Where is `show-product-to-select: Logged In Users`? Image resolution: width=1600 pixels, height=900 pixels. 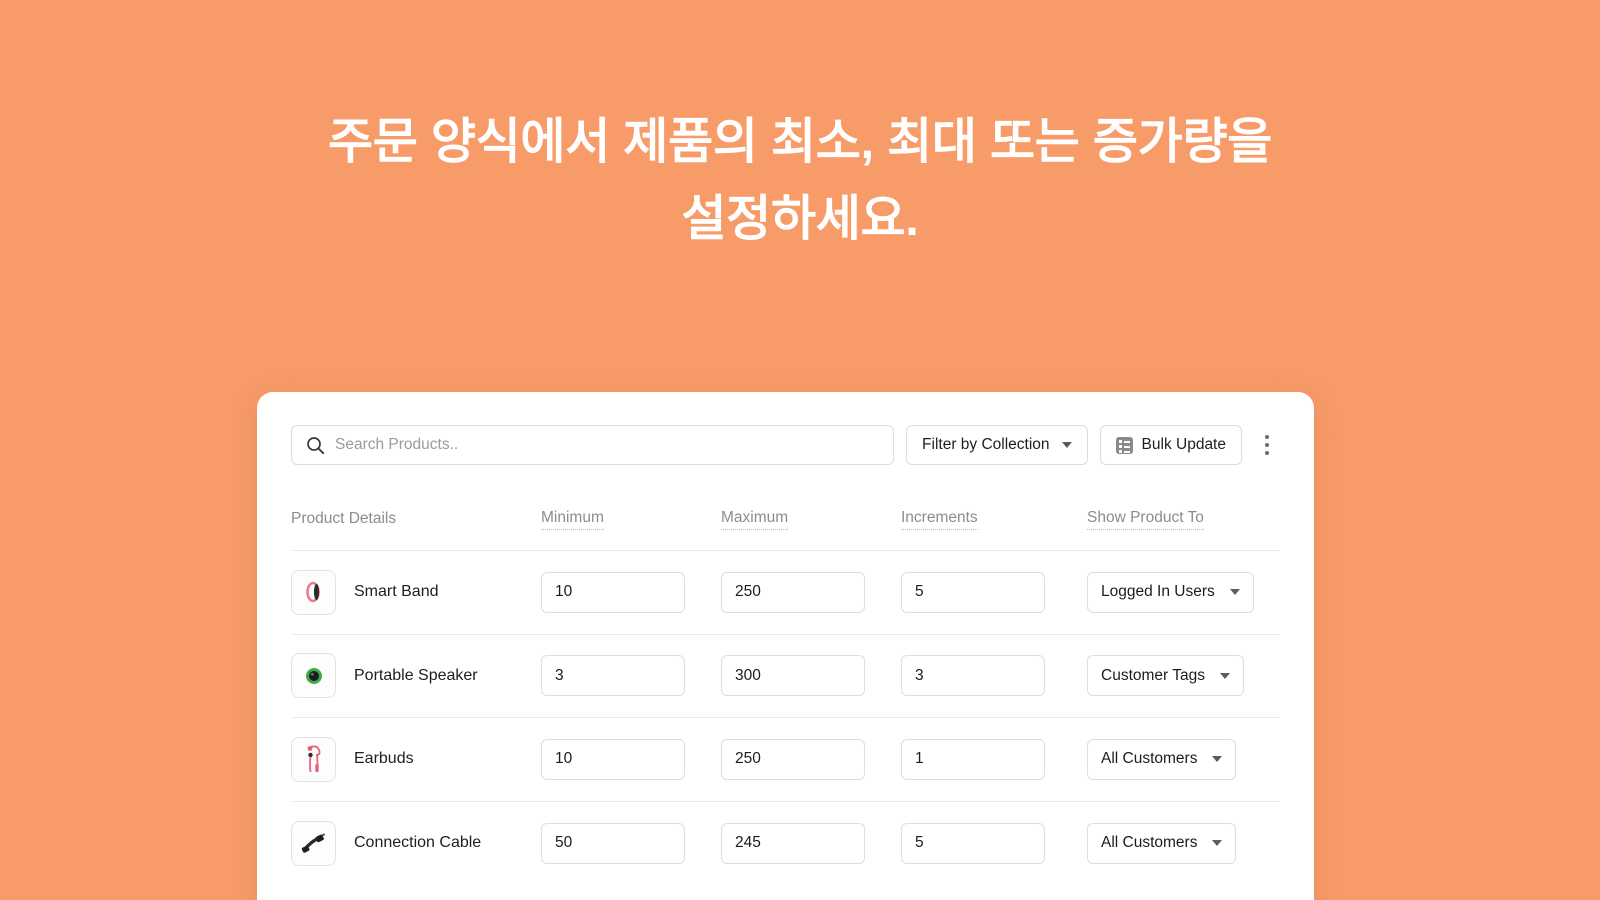 show-product-to-select: Logged In Users is located at coordinates (1170, 592).